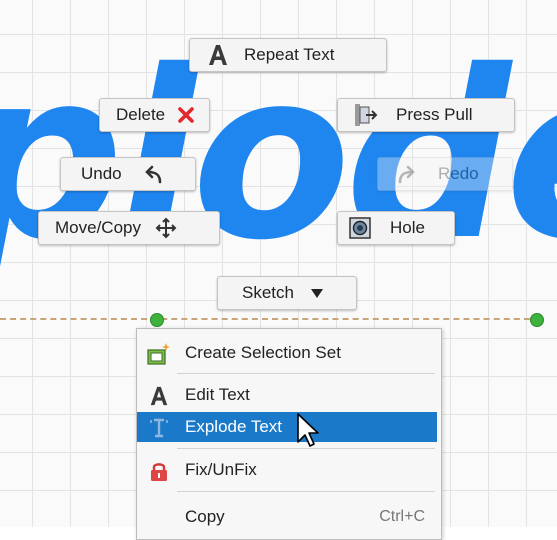  I want to click on undo-button: Undo, so click(128, 174).